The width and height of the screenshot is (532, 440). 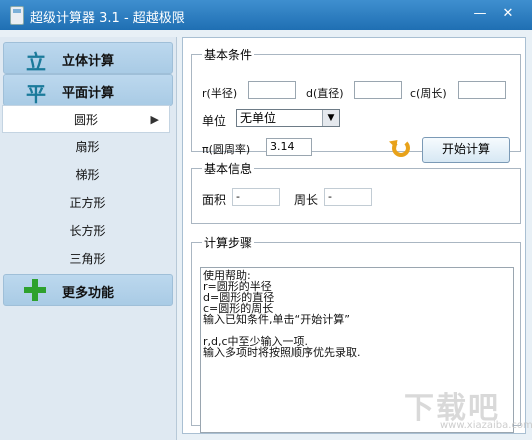 What do you see at coordinates (226, 149) in the screenshot?
I see `pi-label: π(圆周率)` at bounding box center [226, 149].